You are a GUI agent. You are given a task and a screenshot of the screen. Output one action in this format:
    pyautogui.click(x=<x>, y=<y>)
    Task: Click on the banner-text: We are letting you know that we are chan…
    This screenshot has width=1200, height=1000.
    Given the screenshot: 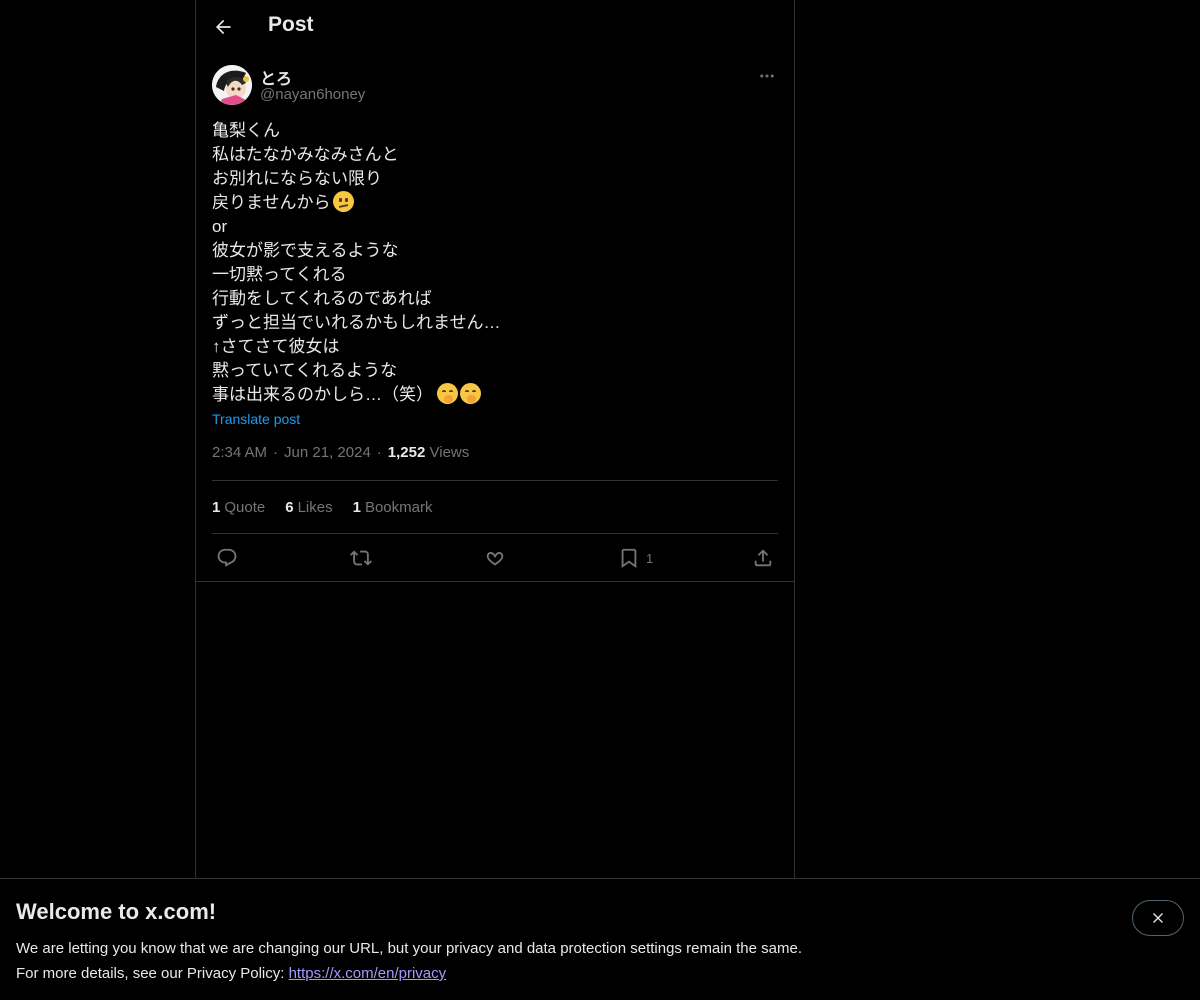 What is the action you would take?
    pyautogui.click(x=409, y=961)
    